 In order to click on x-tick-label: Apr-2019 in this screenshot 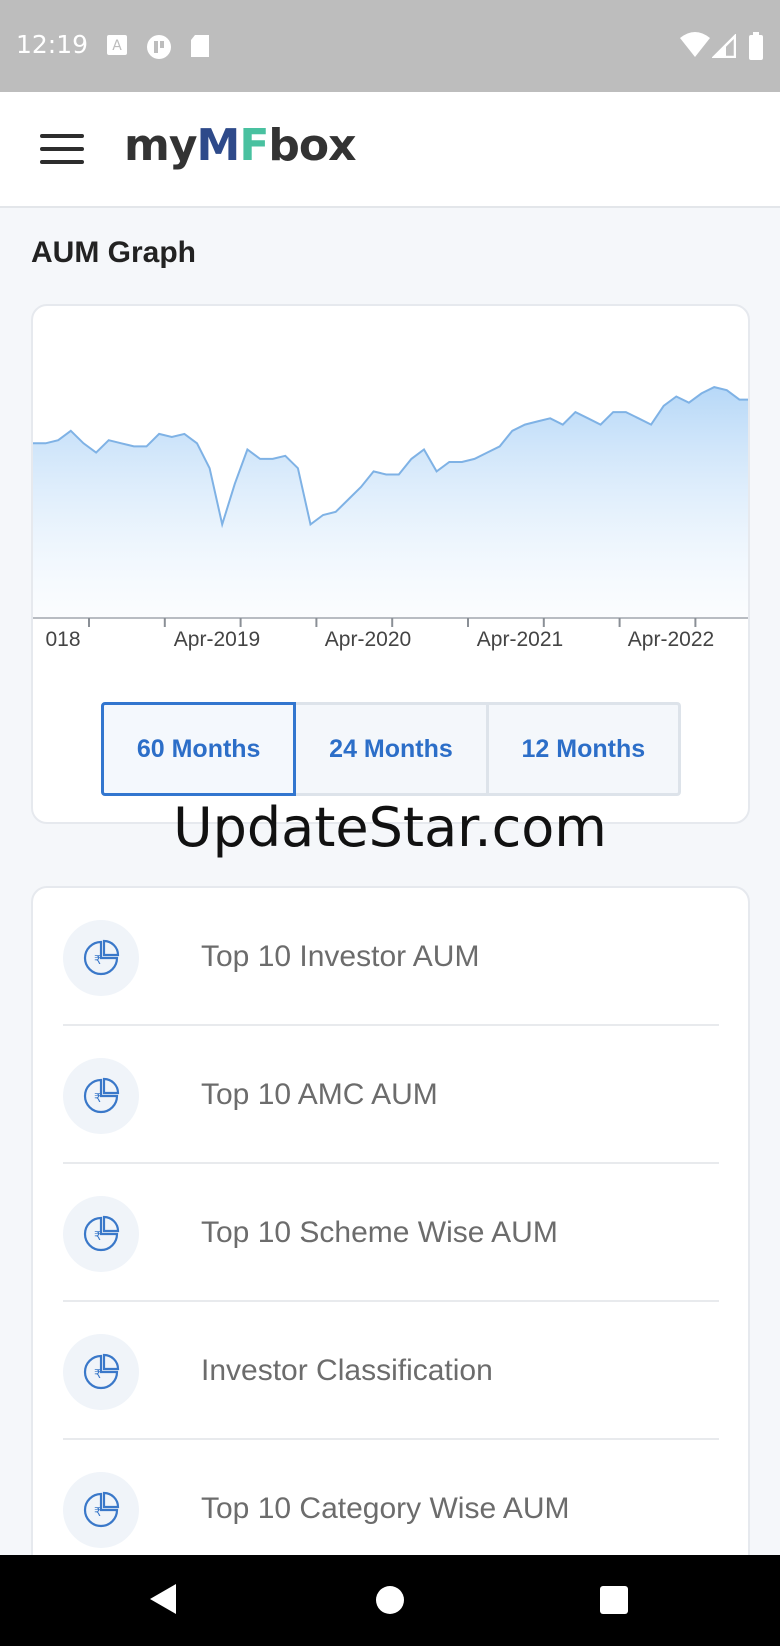, I will do `click(217, 639)`.